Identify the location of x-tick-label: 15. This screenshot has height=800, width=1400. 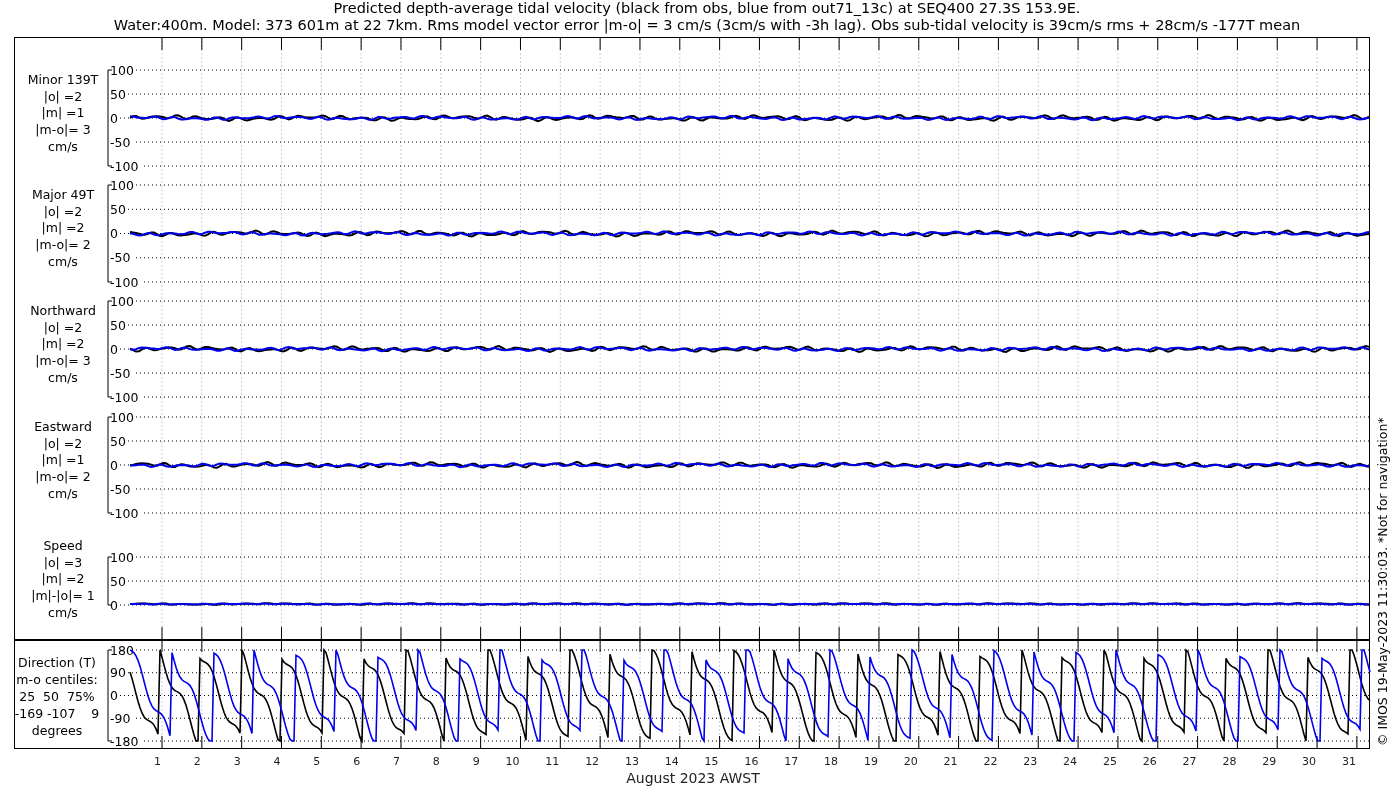
(711, 761).